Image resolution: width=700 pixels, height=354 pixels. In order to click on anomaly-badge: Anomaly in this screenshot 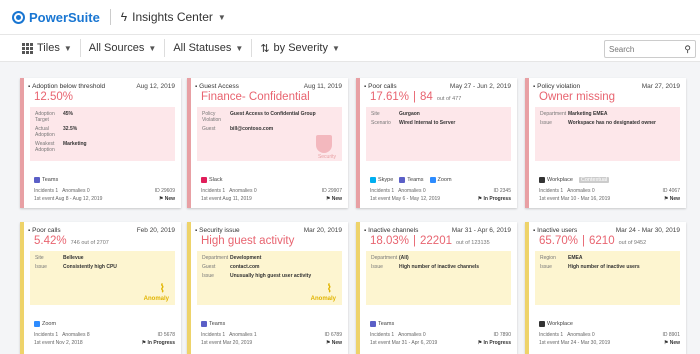, I will do `click(323, 299)`.